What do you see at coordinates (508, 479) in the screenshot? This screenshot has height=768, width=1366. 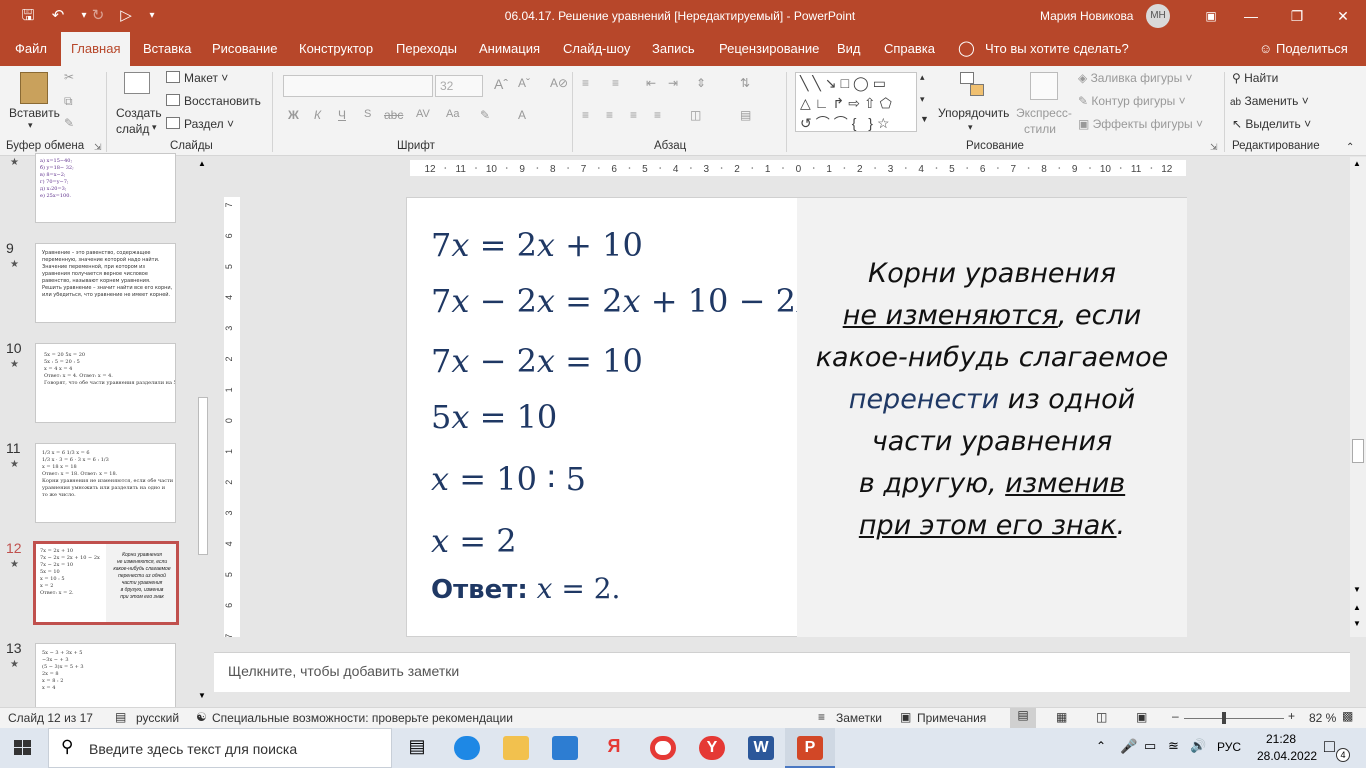 I see `equation-line-5: 𝑥 = 10 ∶ 5` at bounding box center [508, 479].